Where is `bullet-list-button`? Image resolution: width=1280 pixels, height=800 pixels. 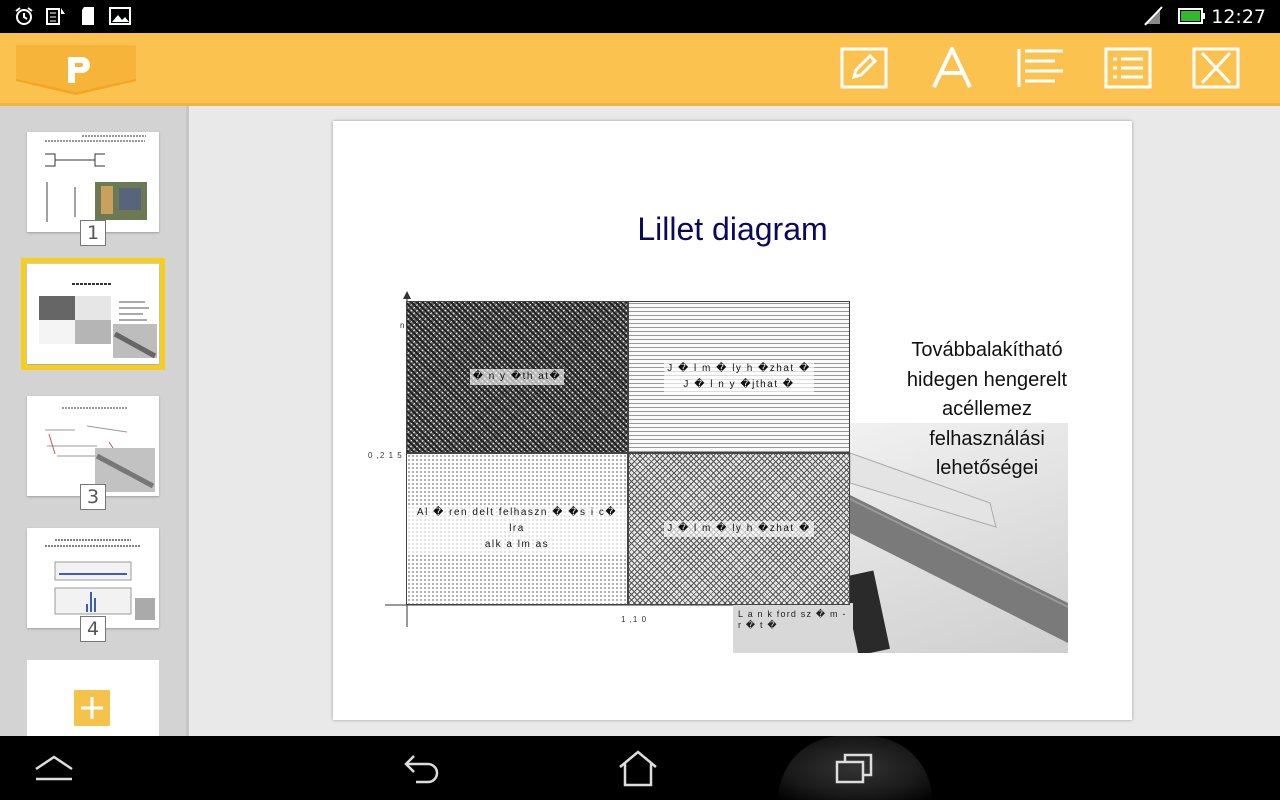 bullet-list-button is located at coordinates (1128, 68).